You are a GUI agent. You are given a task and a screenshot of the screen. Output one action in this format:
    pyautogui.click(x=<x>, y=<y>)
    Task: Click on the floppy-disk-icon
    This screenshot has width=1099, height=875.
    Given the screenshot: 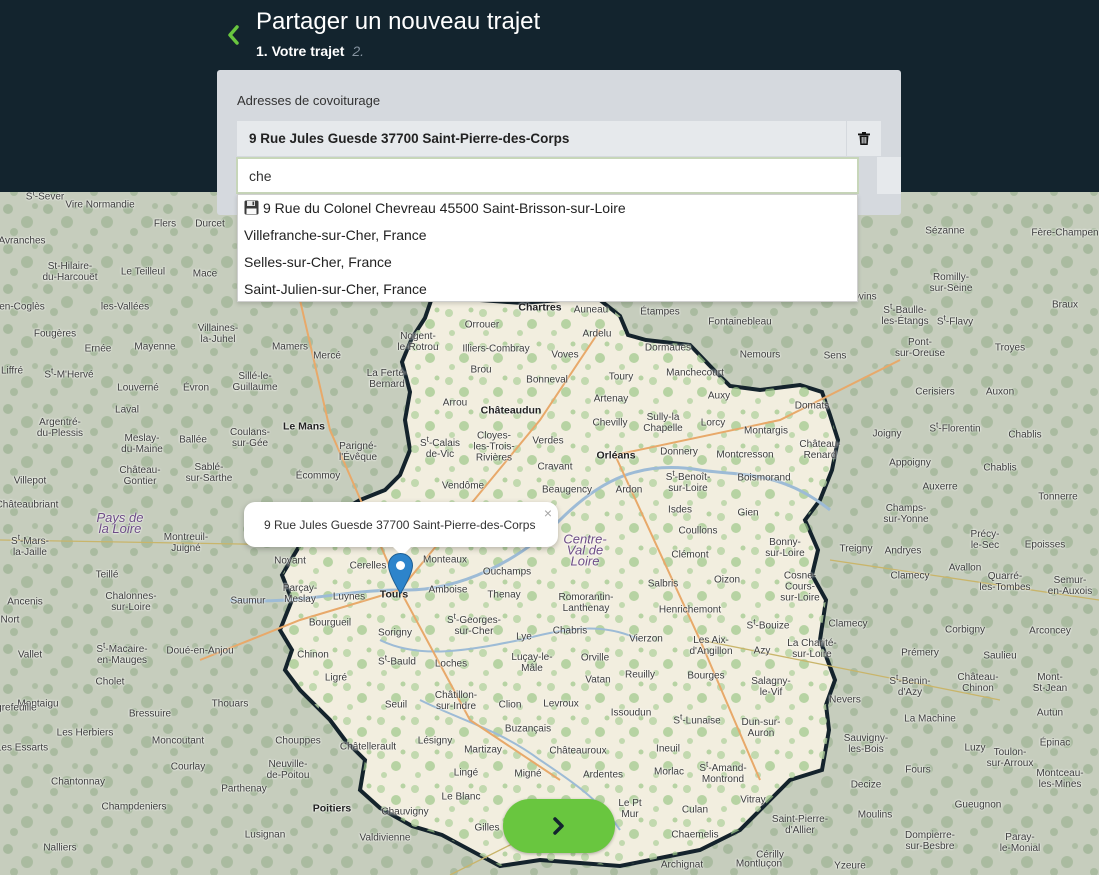 What is the action you would take?
    pyautogui.click(x=251, y=210)
    